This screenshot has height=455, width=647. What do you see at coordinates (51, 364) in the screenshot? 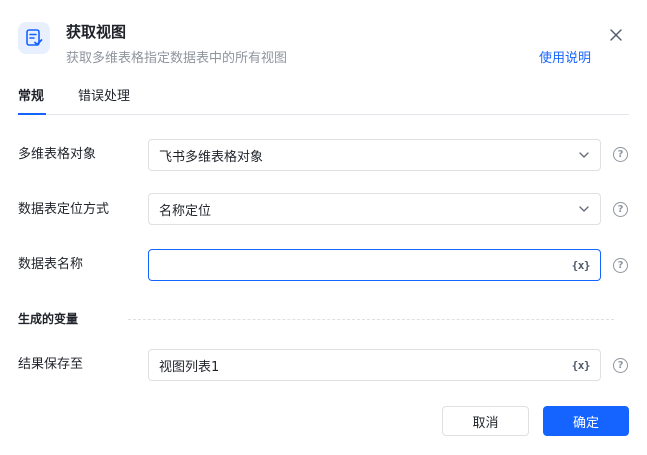
I see `save-to-label: 结果保存至` at bounding box center [51, 364].